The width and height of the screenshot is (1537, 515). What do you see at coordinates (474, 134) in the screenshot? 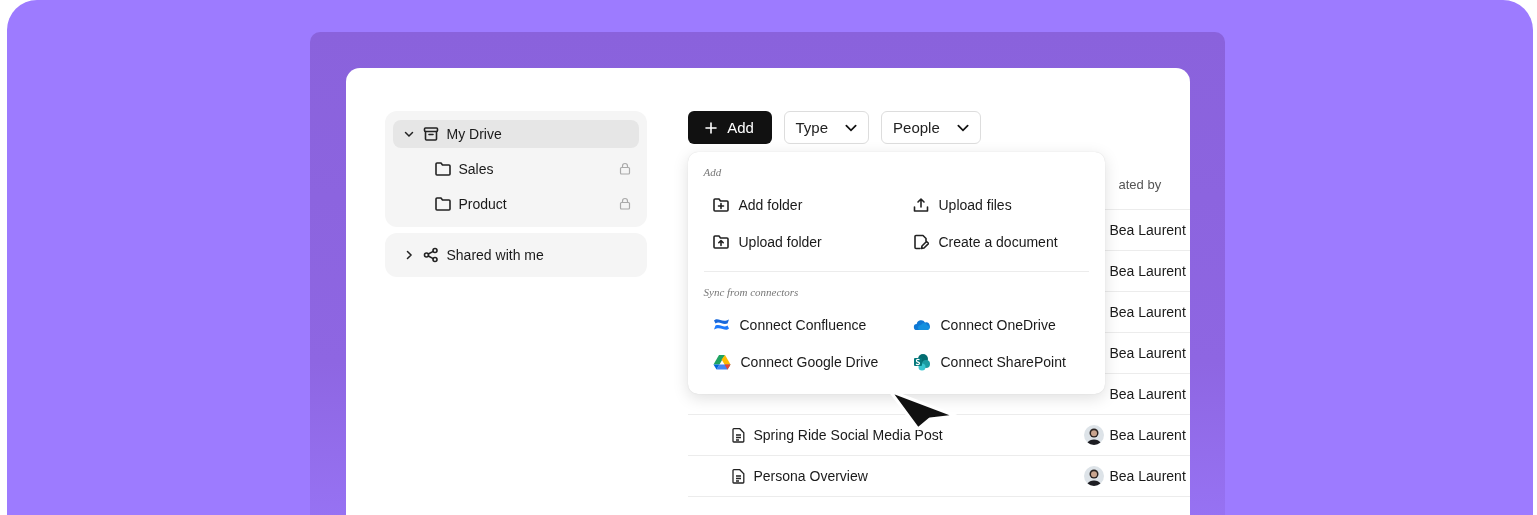
I see `tree-label: My Drive` at bounding box center [474, 134].